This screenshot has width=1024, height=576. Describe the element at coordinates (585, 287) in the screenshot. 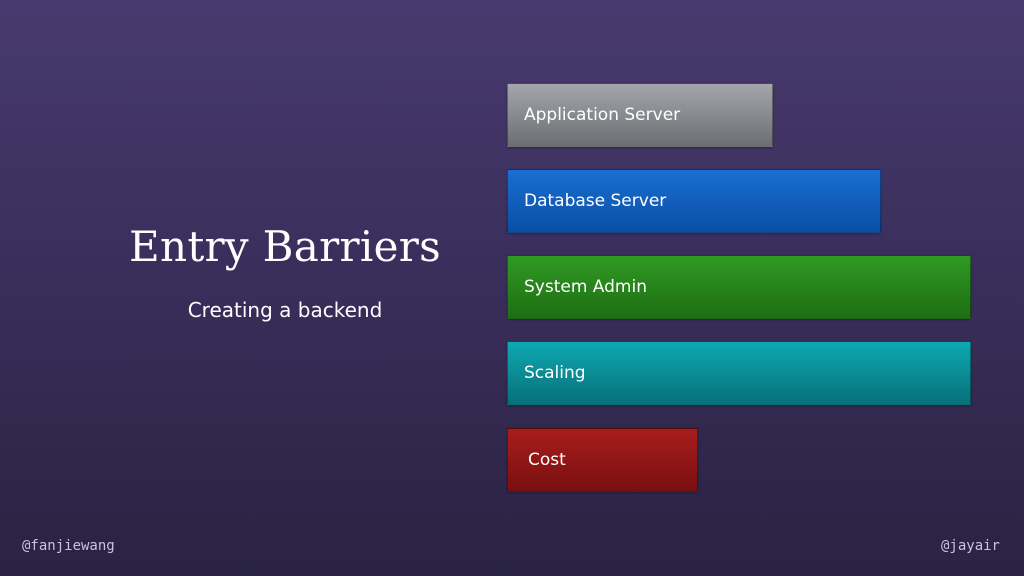

I see `bar-label: System Admin` at that location.